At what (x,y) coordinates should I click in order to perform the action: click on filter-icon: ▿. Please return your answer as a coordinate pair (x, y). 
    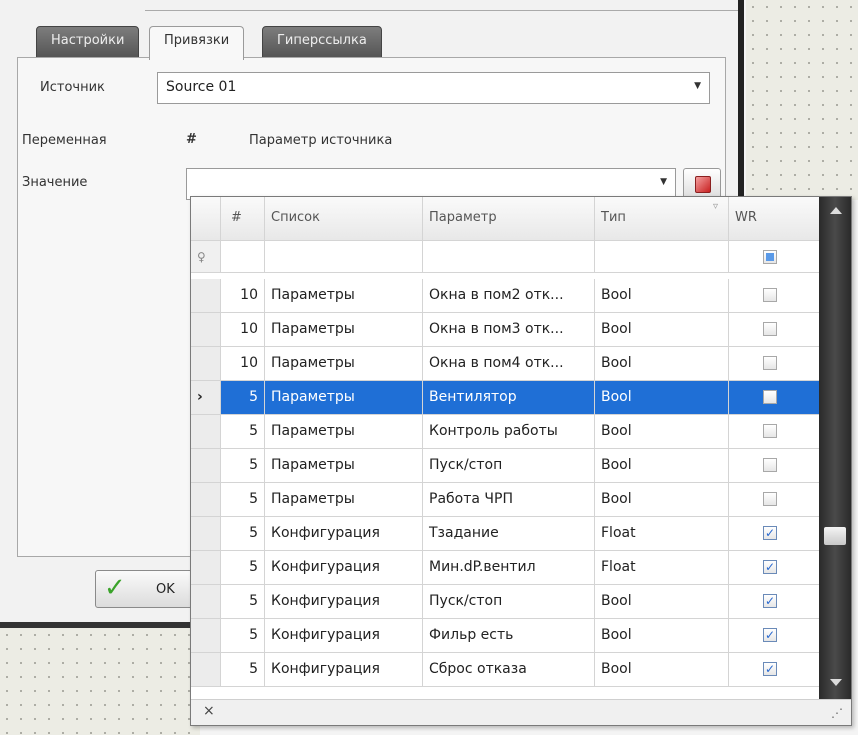
    Looking at the image, I should click on (715, 206).